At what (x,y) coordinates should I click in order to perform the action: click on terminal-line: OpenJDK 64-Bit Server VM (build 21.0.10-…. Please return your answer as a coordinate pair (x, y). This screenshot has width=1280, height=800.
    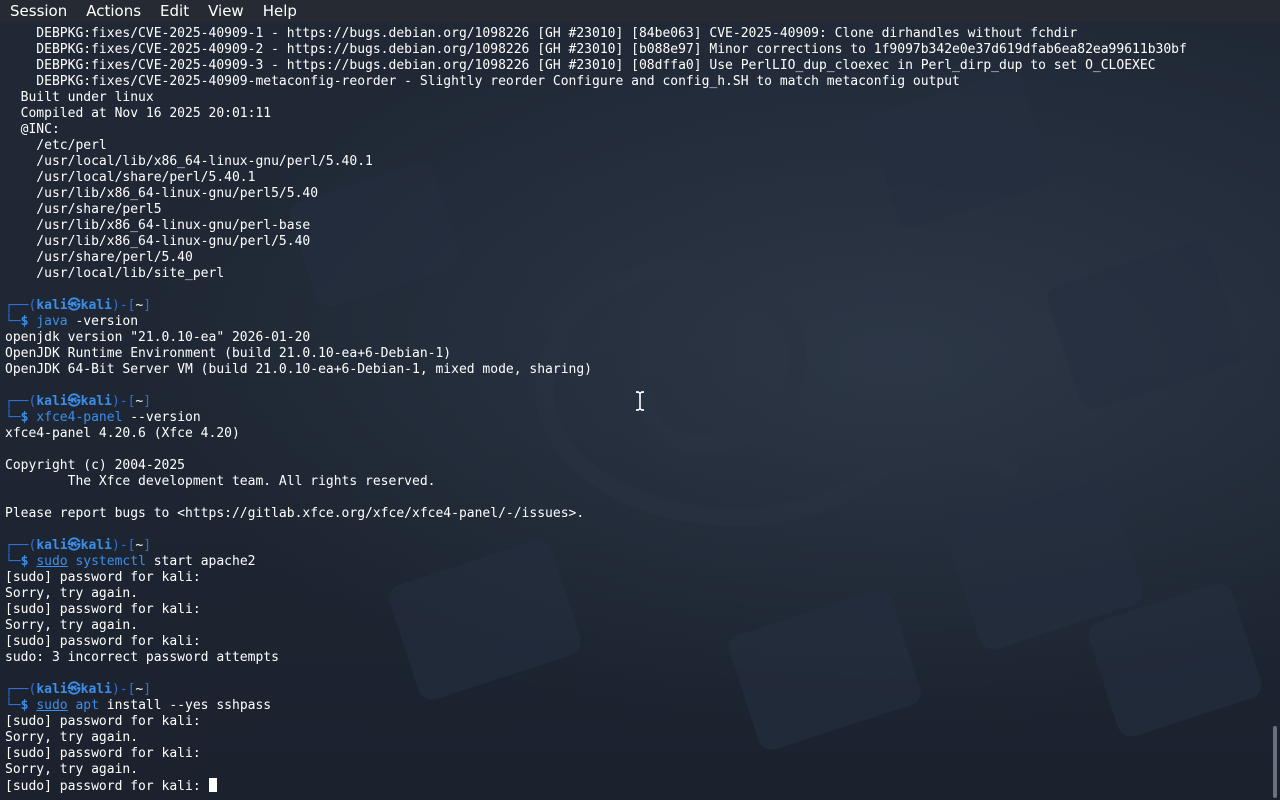
    Looking at the image, I should click on (298, 369).